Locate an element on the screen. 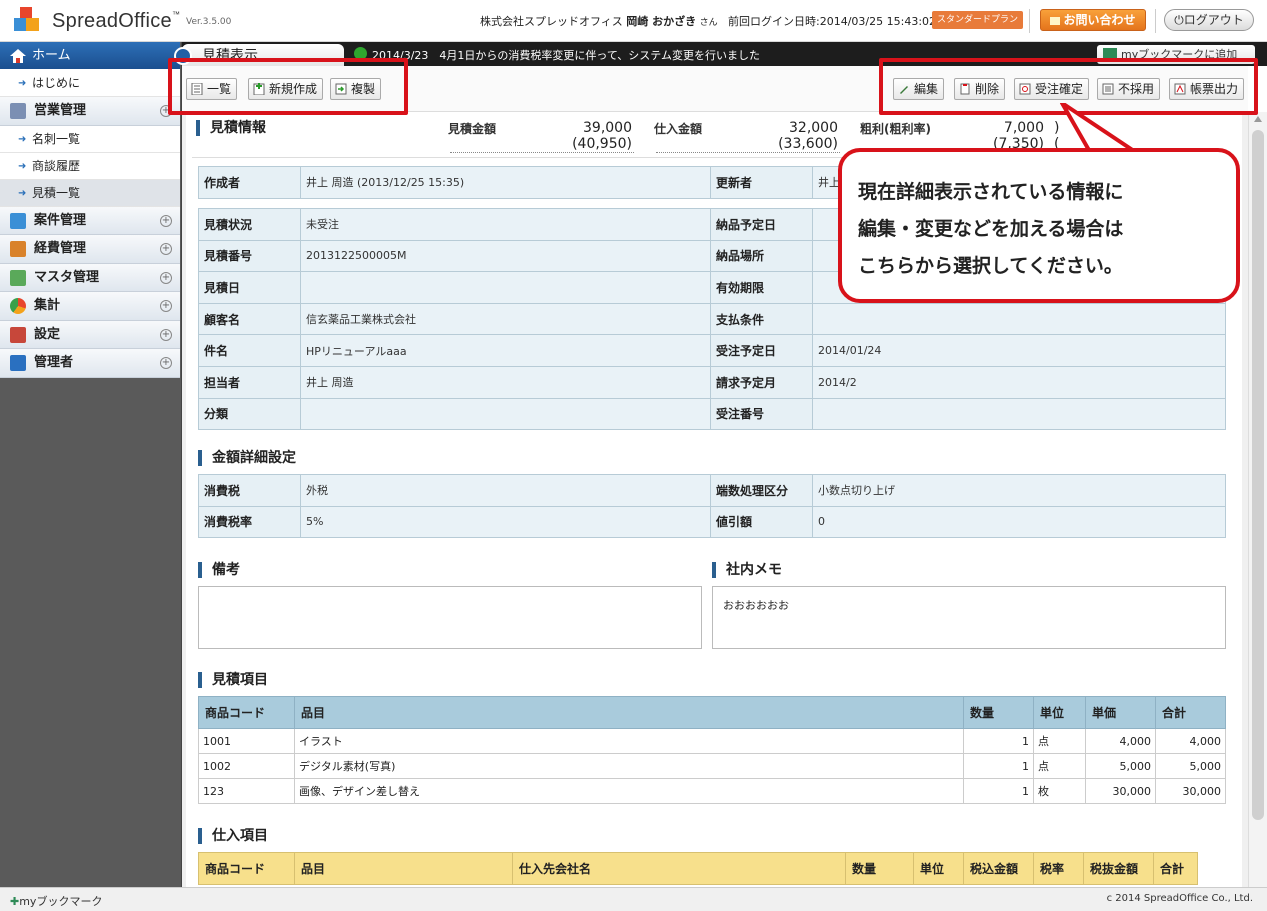  scroll-thumb is located at coordinates (1258, 475).